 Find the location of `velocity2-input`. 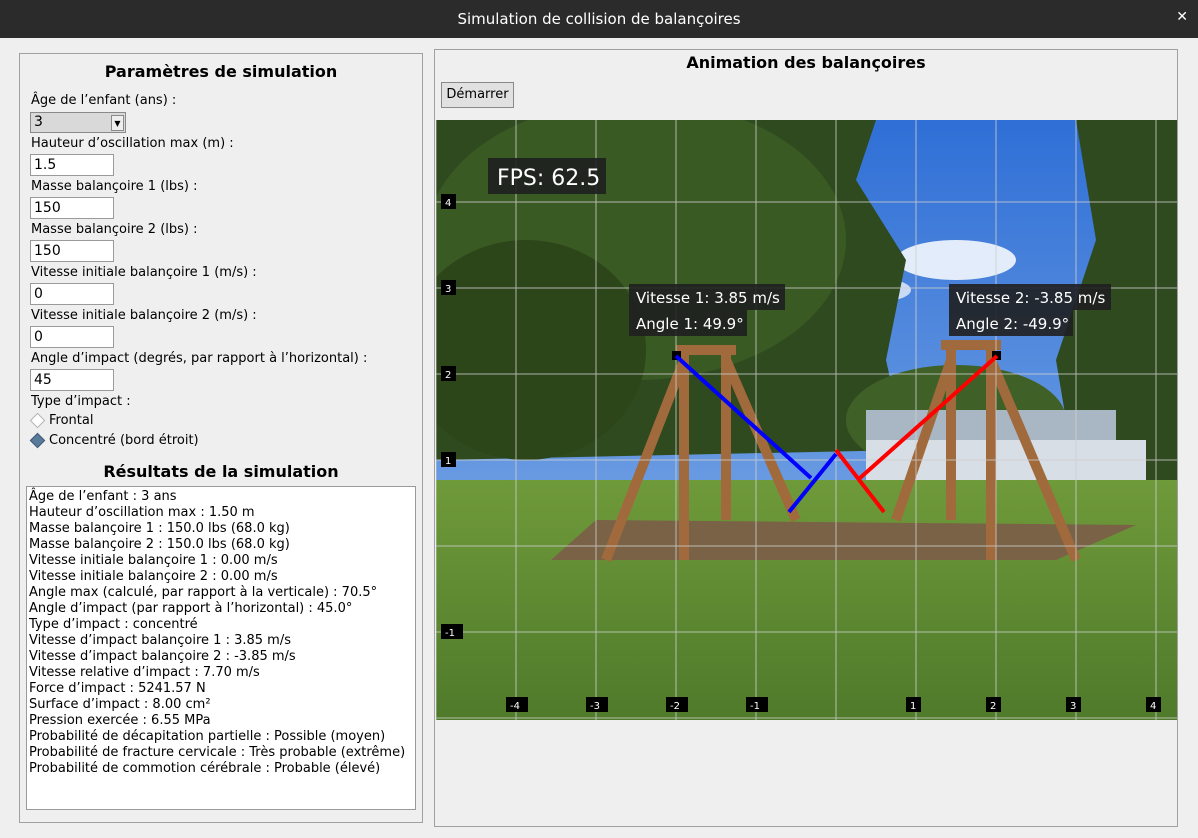

velocity2-input is located at coordinates (72, 337).